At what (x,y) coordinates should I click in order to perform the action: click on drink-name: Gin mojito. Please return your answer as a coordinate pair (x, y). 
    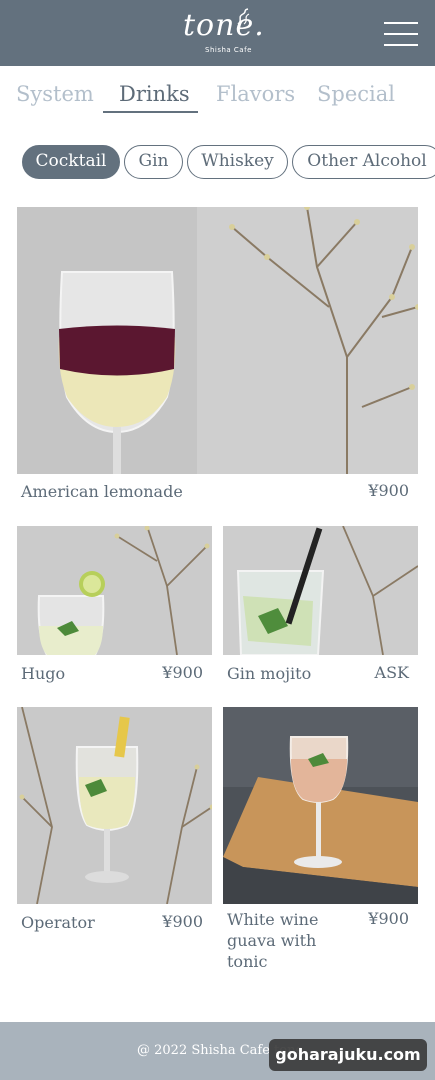
    Looking at the image, I should click on (269, 673).